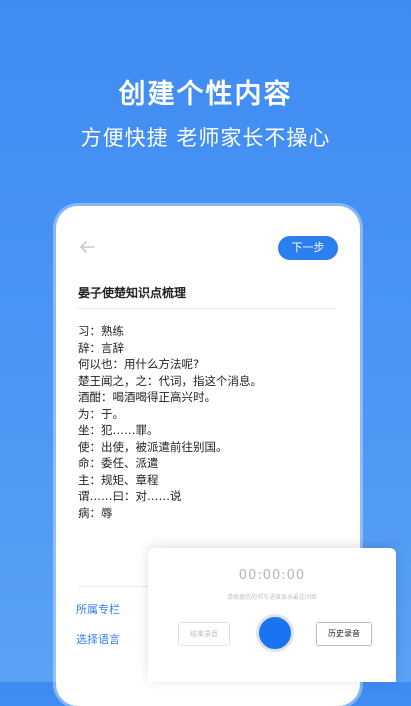 This screenshot has width=411, height=706. What do you see at coordinates (272, 575) in the screenshot?
I see `recording-timer: 00:00:00` at bounding box center [272, 575].